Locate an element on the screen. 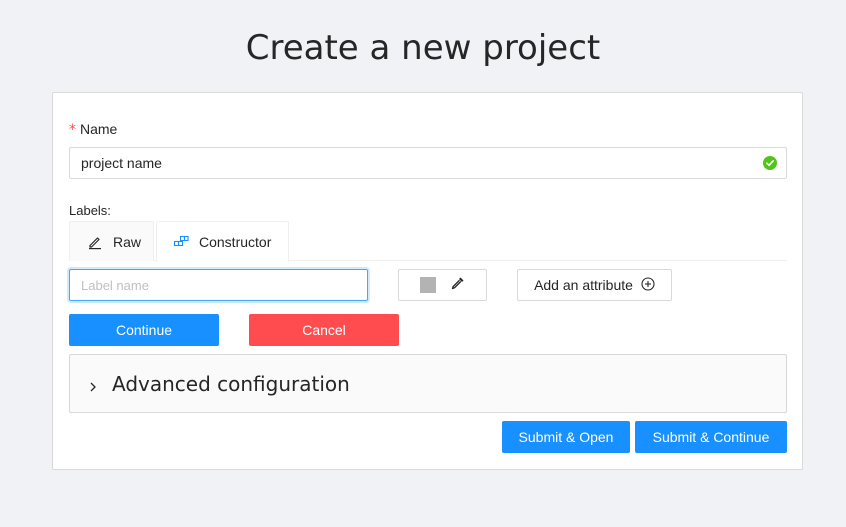 This screenshot has width=846, height=527. label-name-field is located at coordinates (218, 285).